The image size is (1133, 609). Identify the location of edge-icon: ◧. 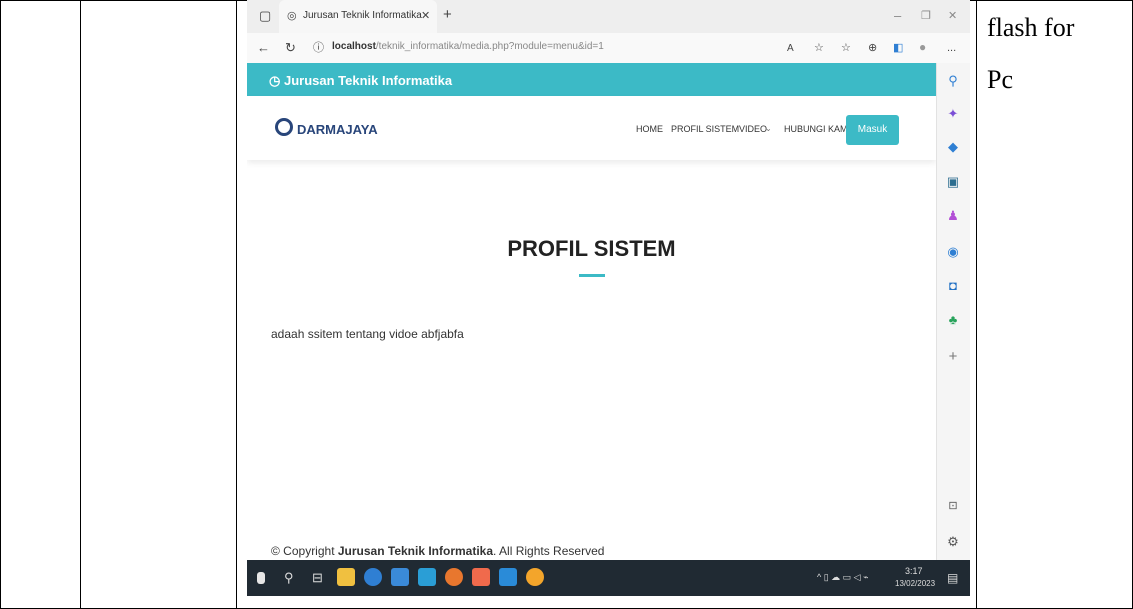
(898, 48).